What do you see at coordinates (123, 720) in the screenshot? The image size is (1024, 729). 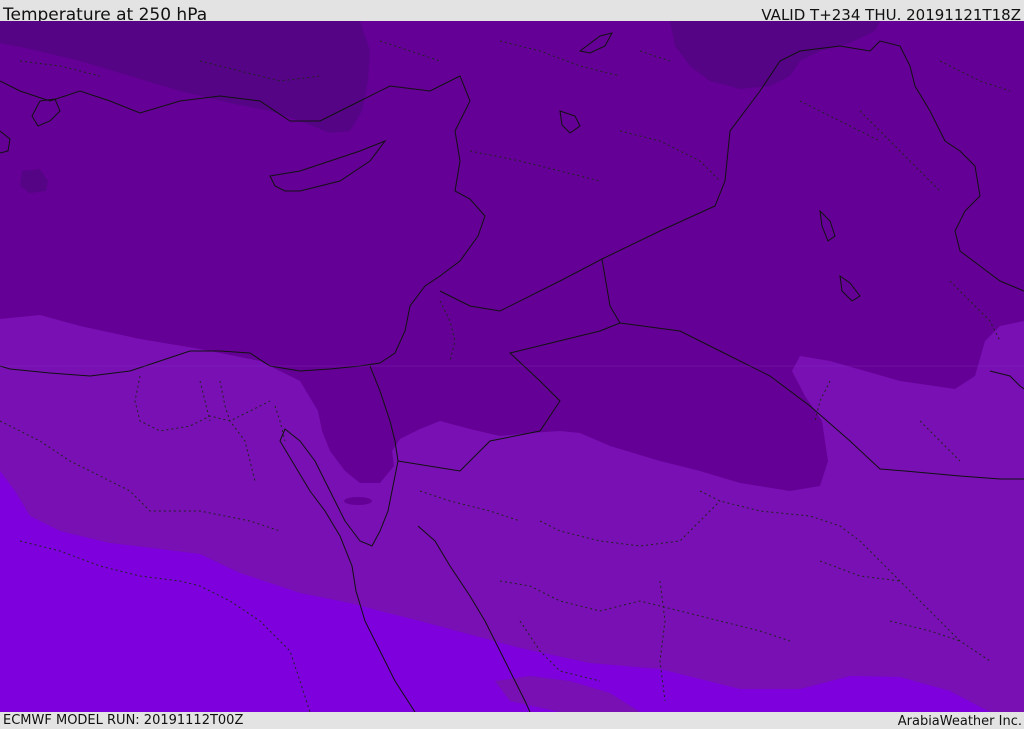 I see `model-run-label: ECMWF MODEL RUN: 20191112T00Z` at bounding box center [123, 720].